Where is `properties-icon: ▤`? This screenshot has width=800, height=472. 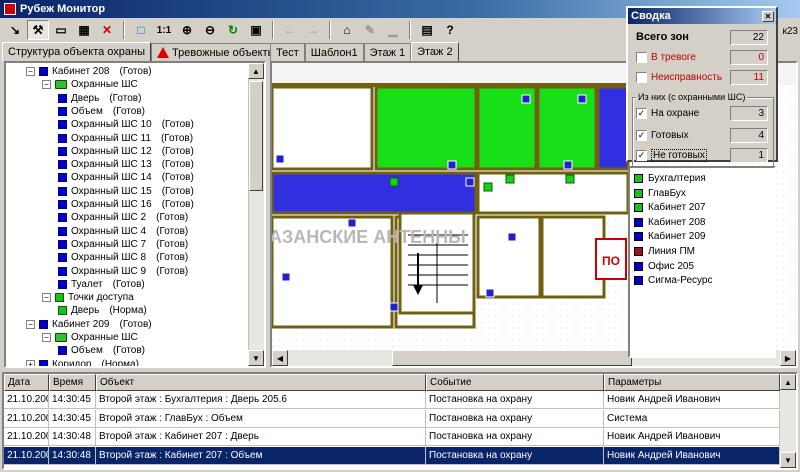
properties-icon: ▤ is located at coordinates (427, 30).